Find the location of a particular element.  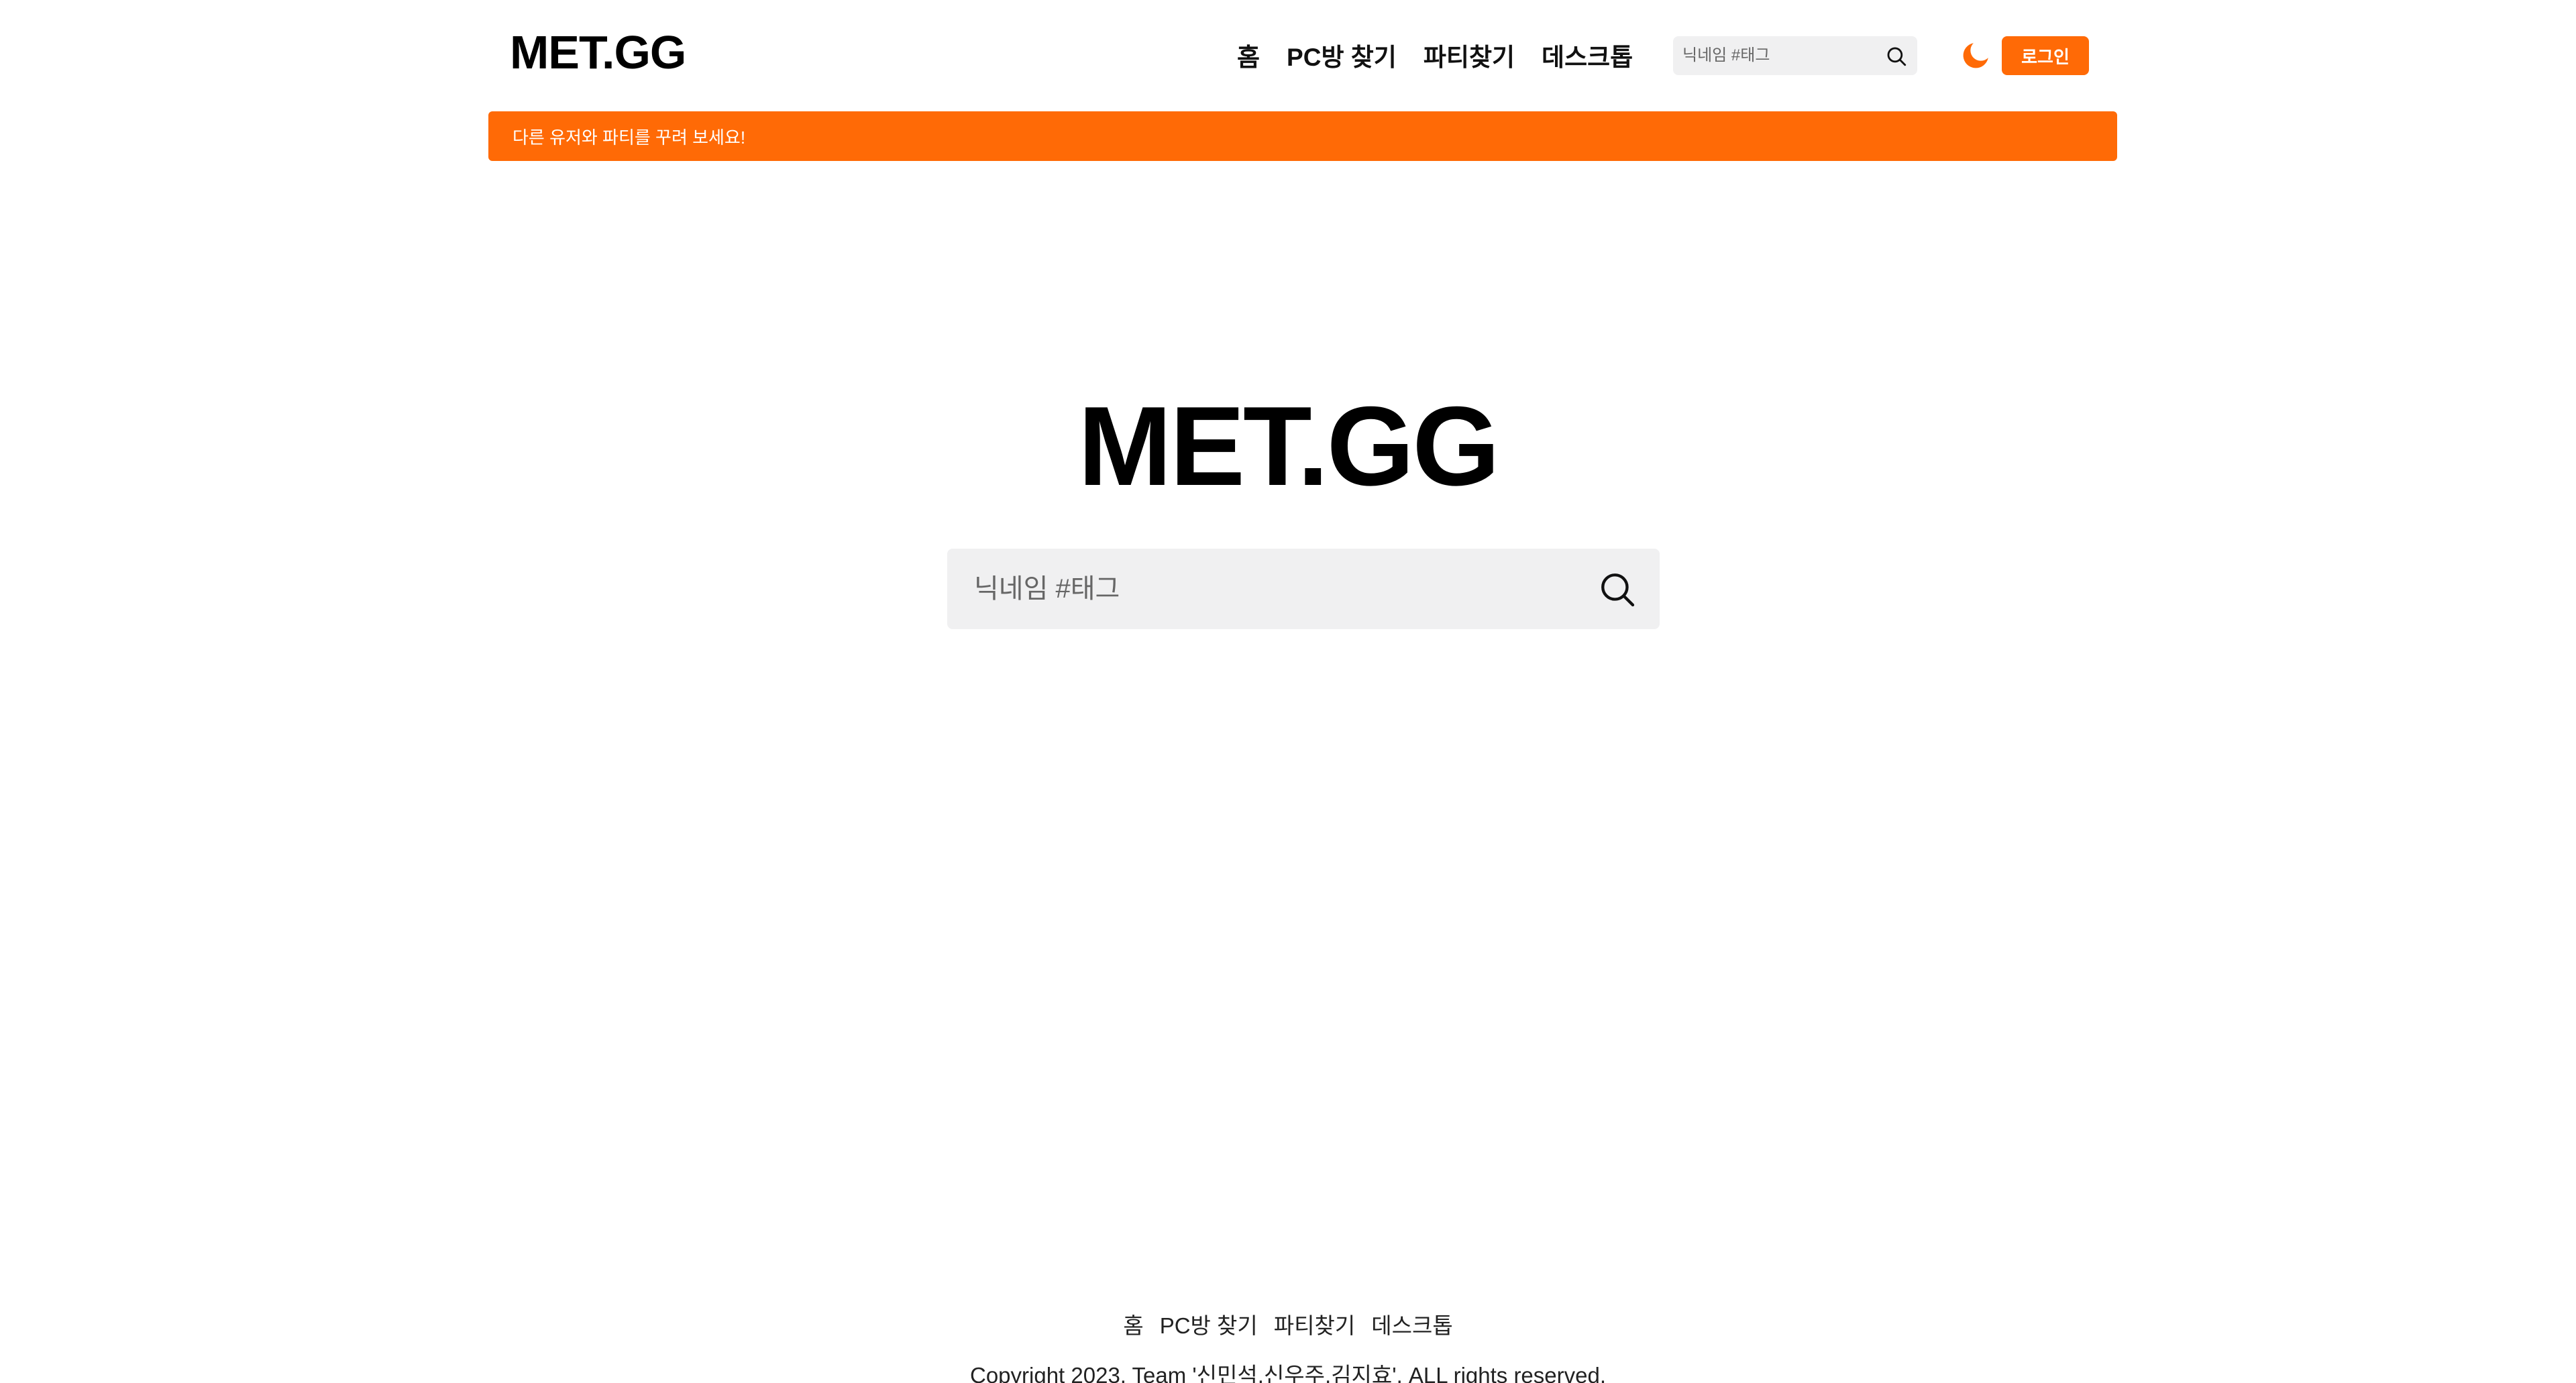

nav-desktop-link: 데스크톱 is located at coordinates (1587, 55).